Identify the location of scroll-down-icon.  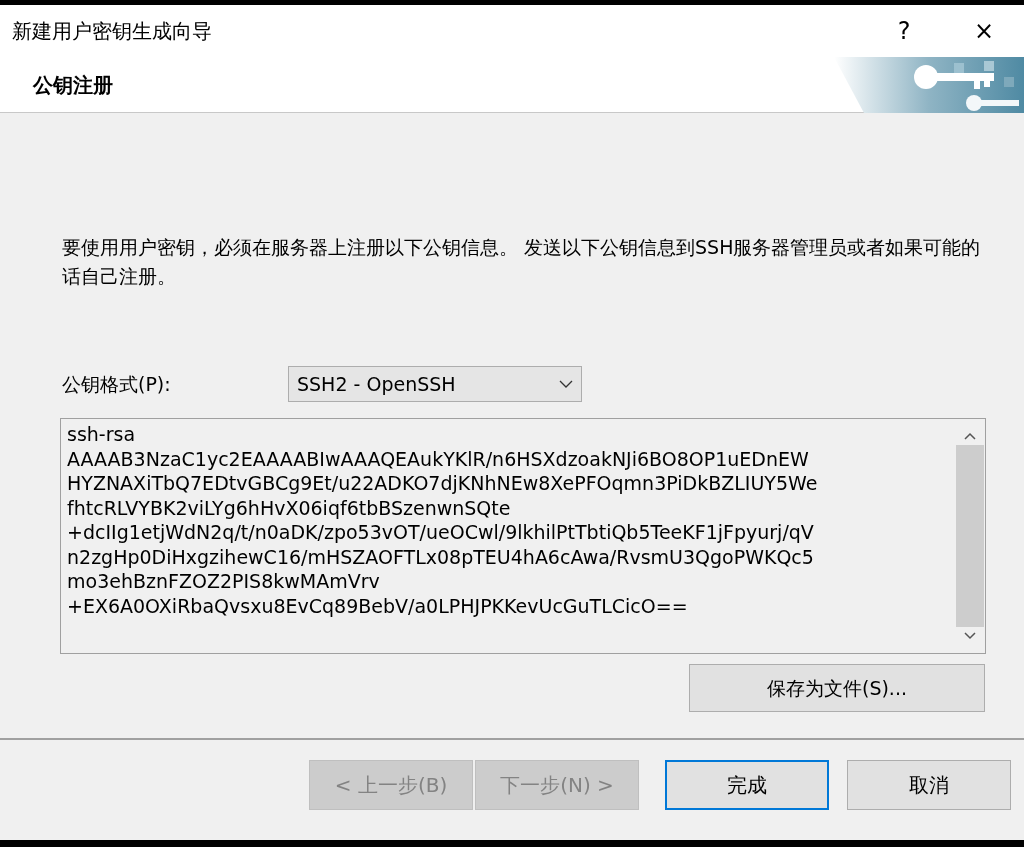
(970, 636).